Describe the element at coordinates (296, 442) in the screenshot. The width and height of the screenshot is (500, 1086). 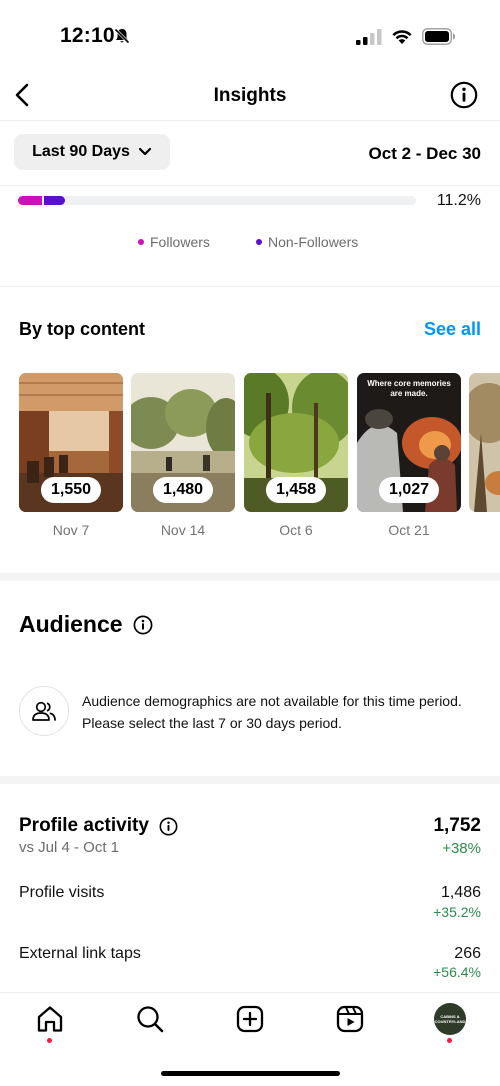
I see `content-image: 1,458` at that location.